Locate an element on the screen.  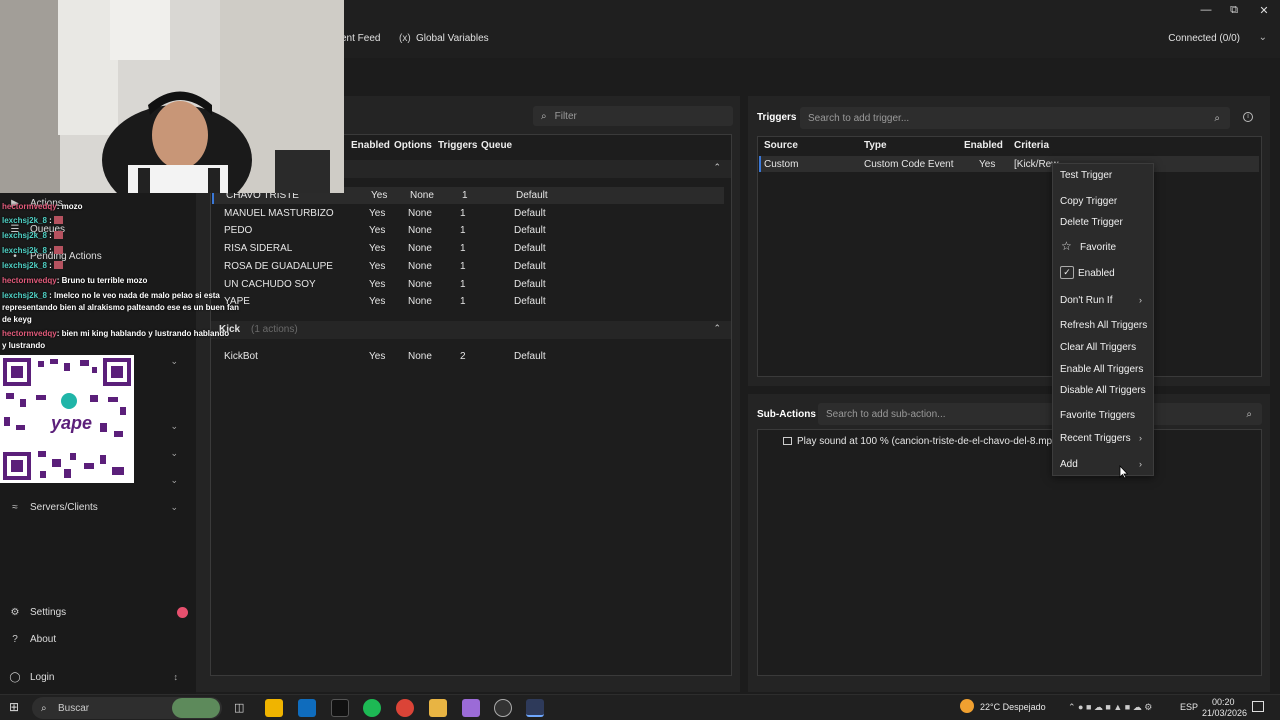
group-count: (1 actions) is located at coordinates (274, 329).